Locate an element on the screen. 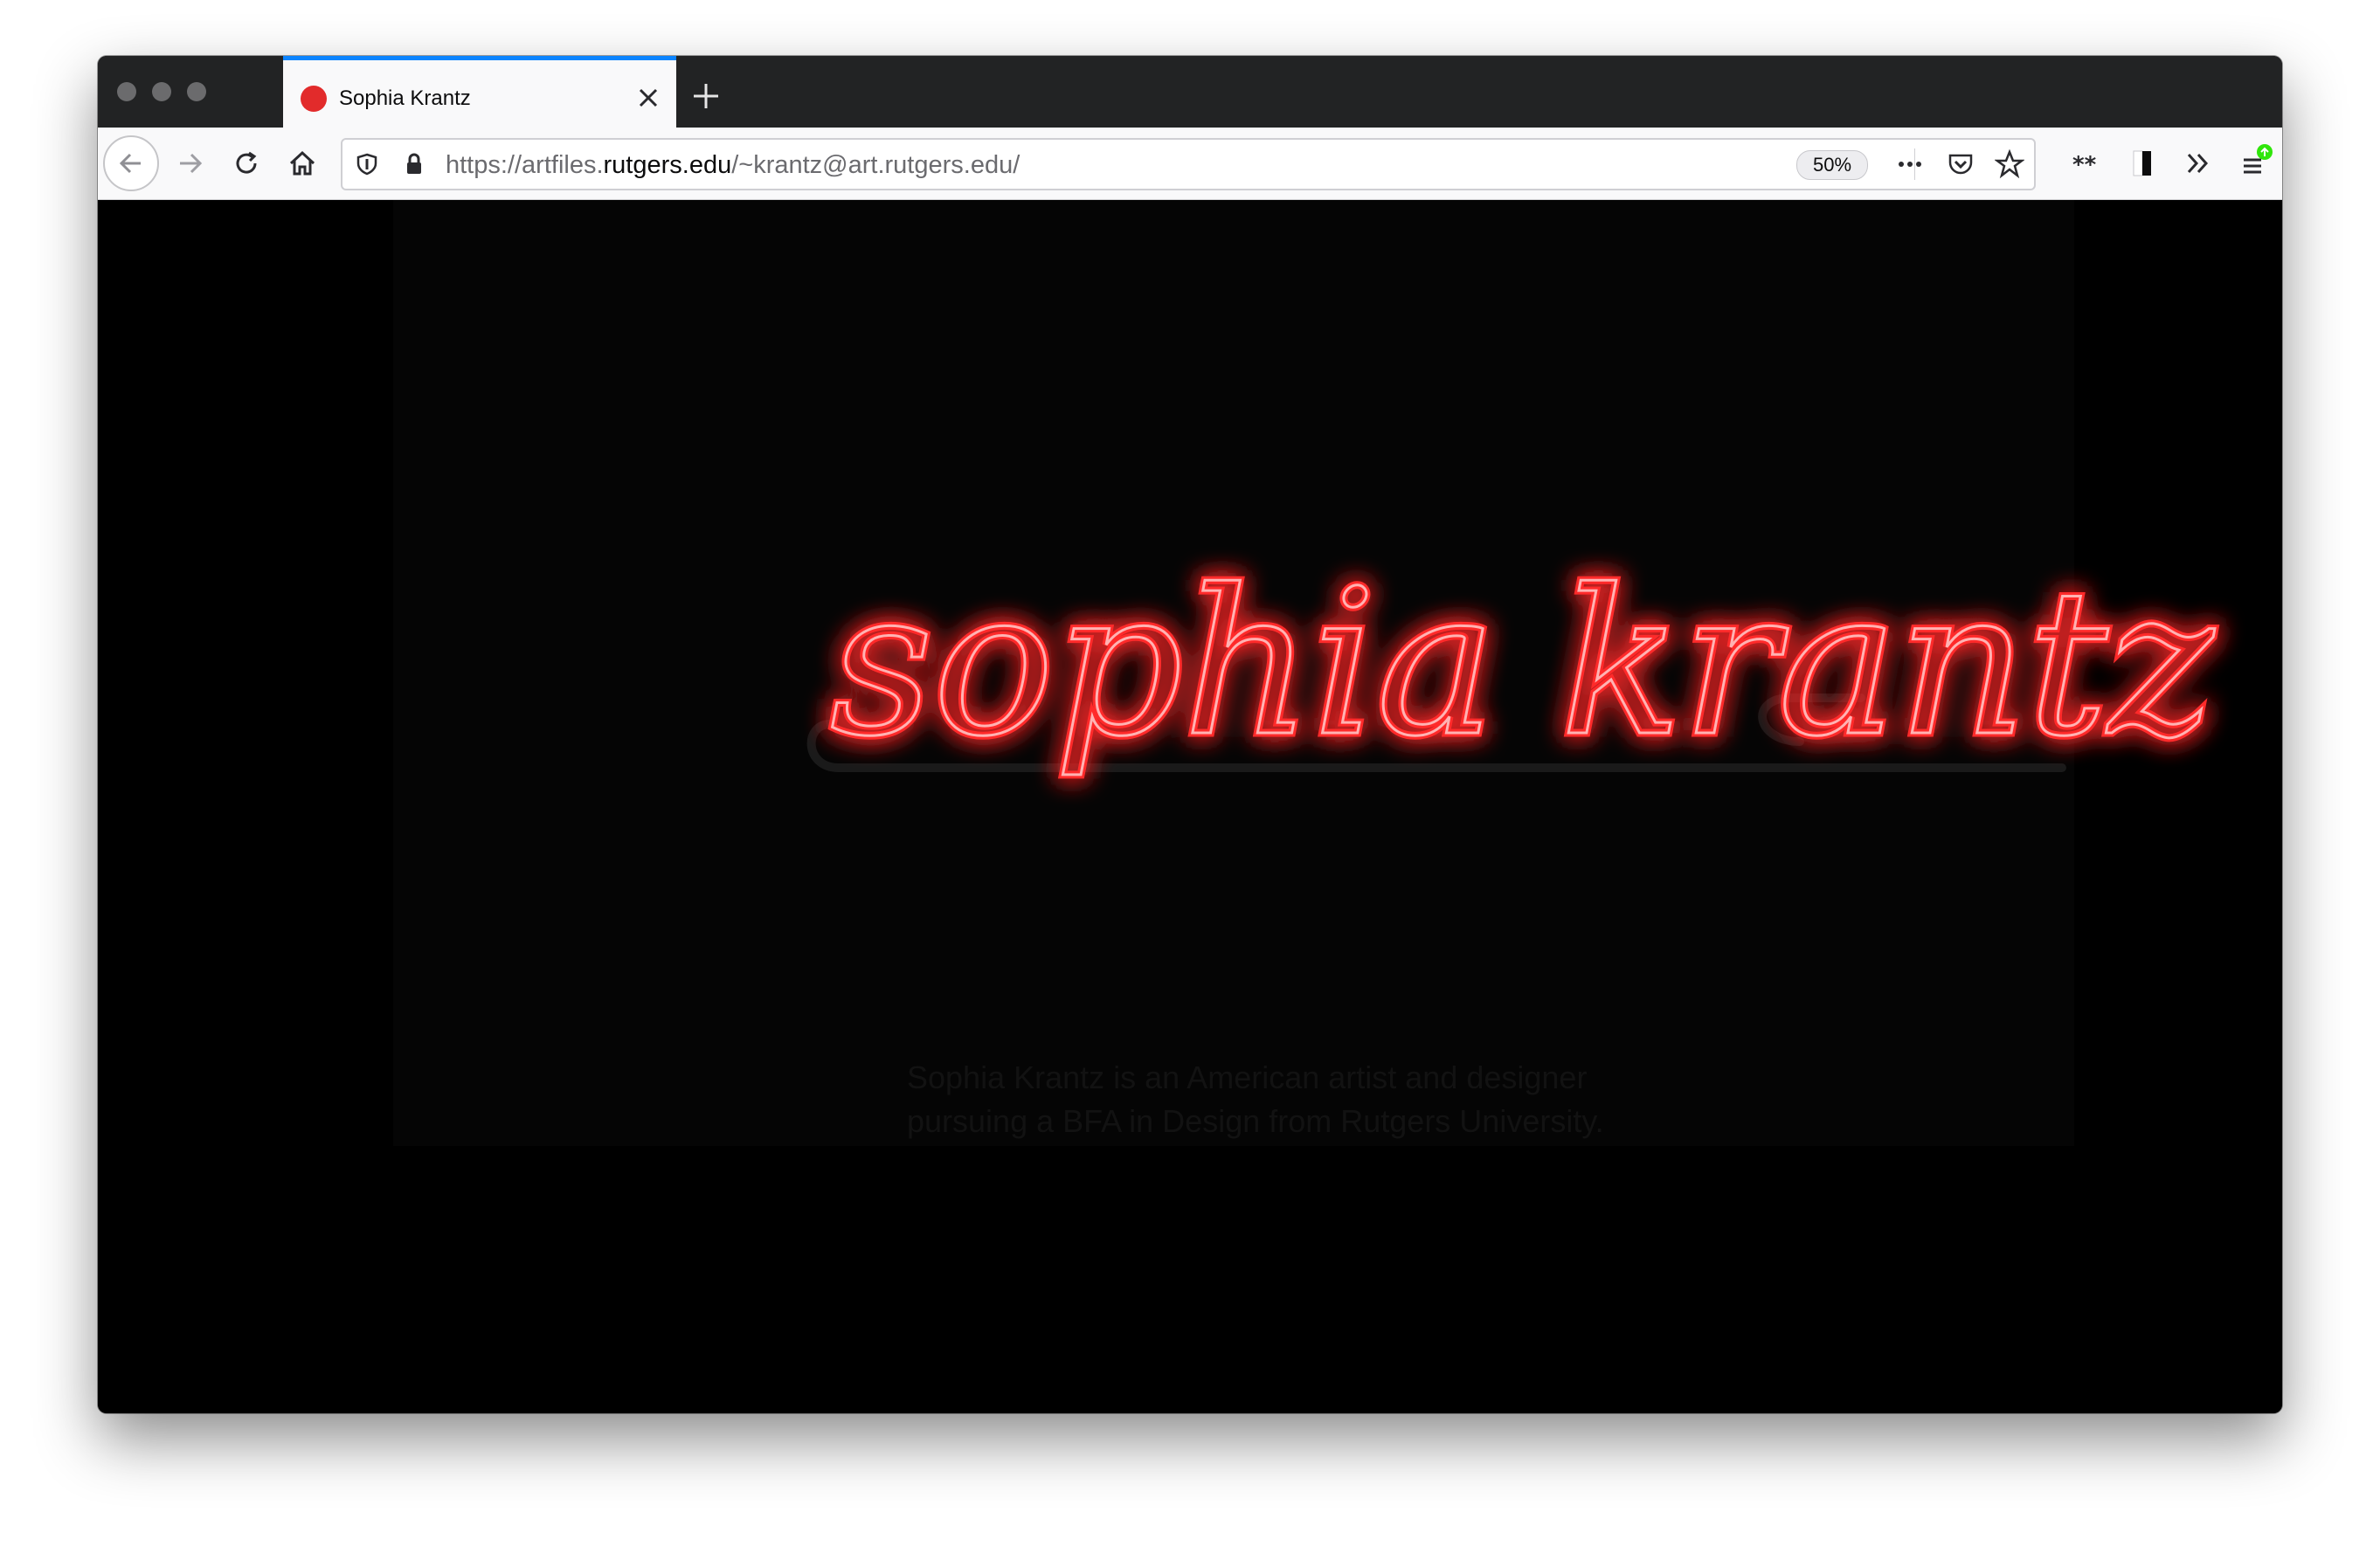 The width and height of the screenshot is (2380, 1553). maximize-window-button is located at coordinates (196, 91).